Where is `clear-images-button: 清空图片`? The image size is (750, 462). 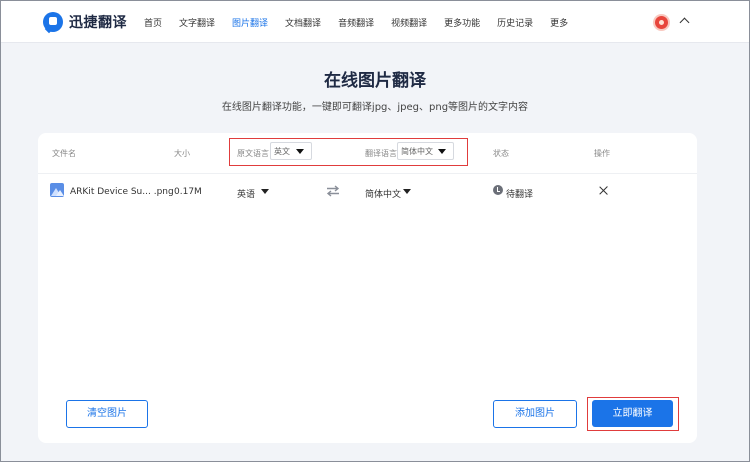 clear-images-button: 清空图片 is located at coordinates (107, 414).